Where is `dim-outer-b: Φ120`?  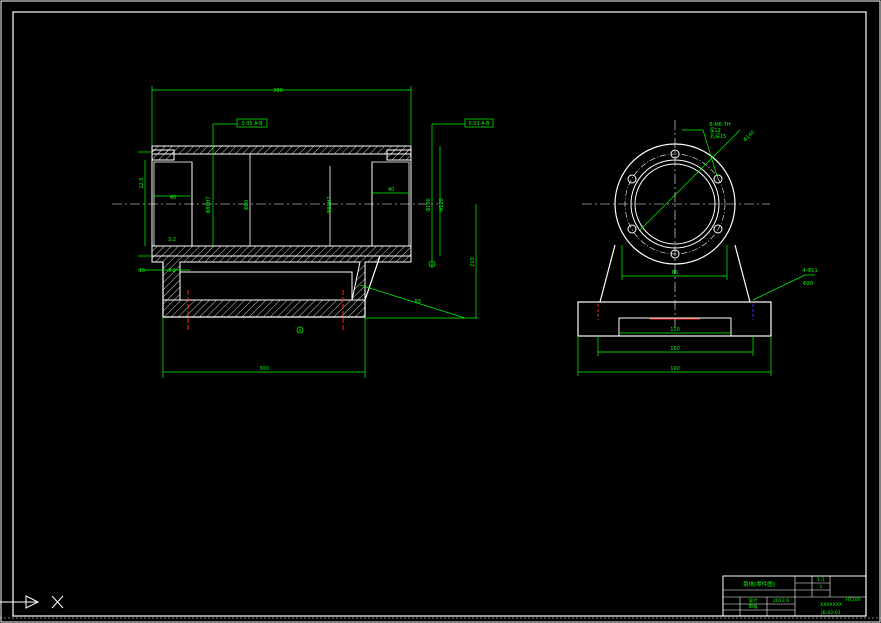
dim-outer-b: Φ120 is located at coordinates (442, 204).